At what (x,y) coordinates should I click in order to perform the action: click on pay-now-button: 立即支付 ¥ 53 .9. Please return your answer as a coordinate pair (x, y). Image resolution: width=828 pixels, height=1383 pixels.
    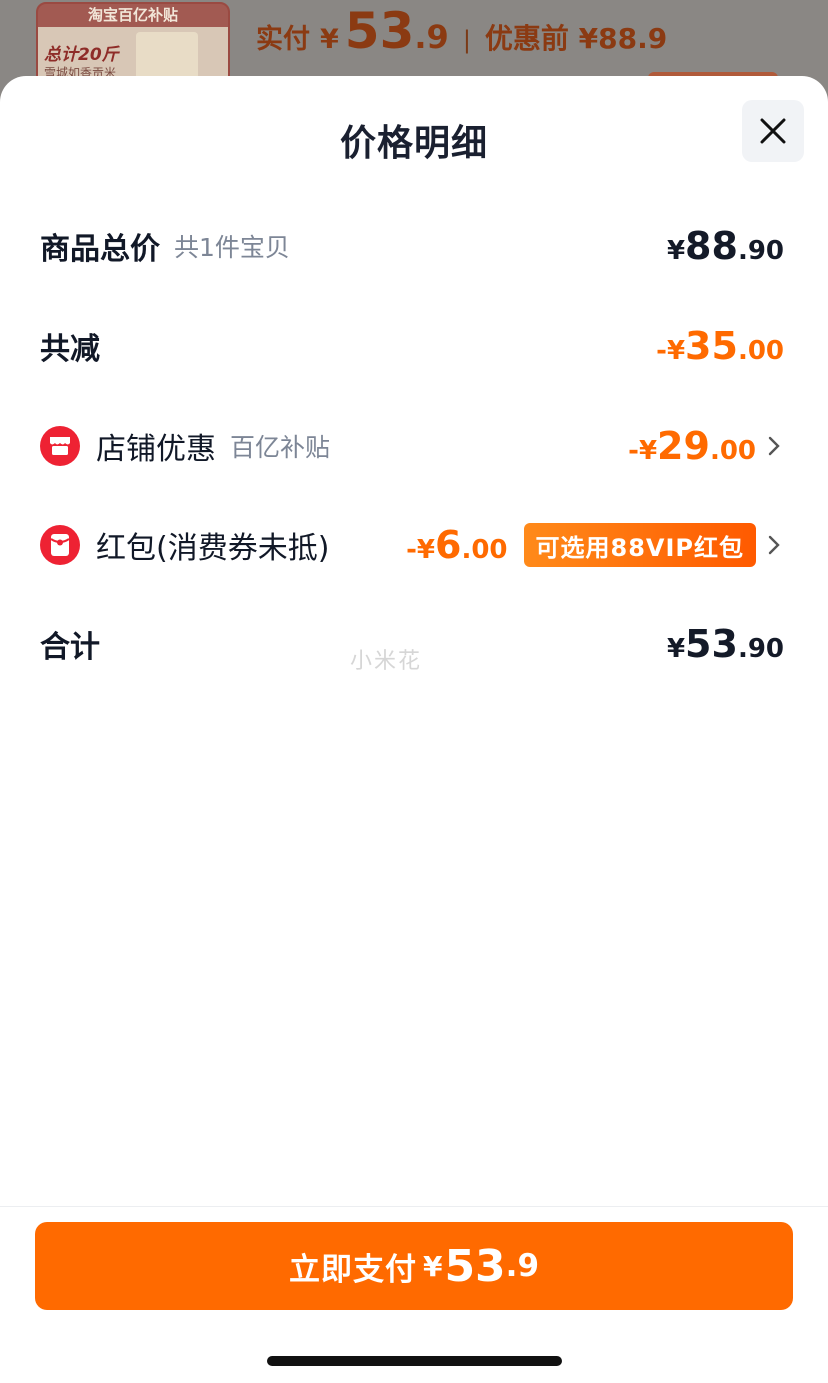
    Looking at the image, I should click on (414, 1266).